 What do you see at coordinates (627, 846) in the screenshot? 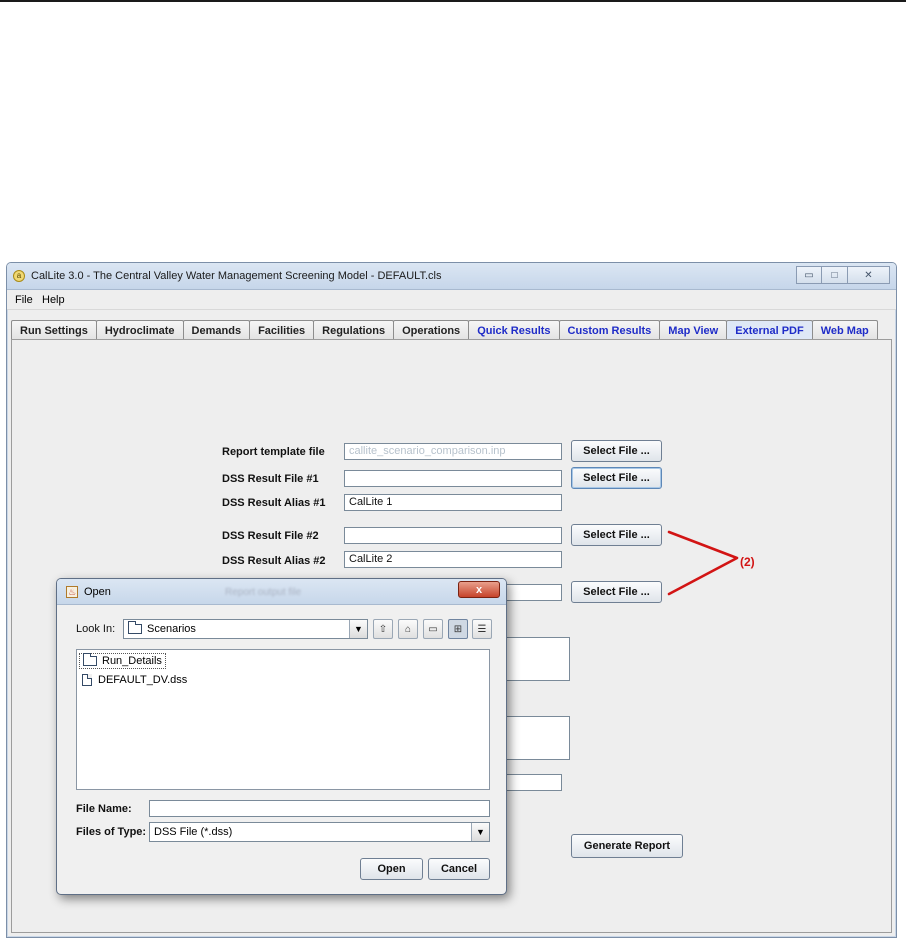
I see `generate-report-button: Generate Report` at bounding box center [627, 846].